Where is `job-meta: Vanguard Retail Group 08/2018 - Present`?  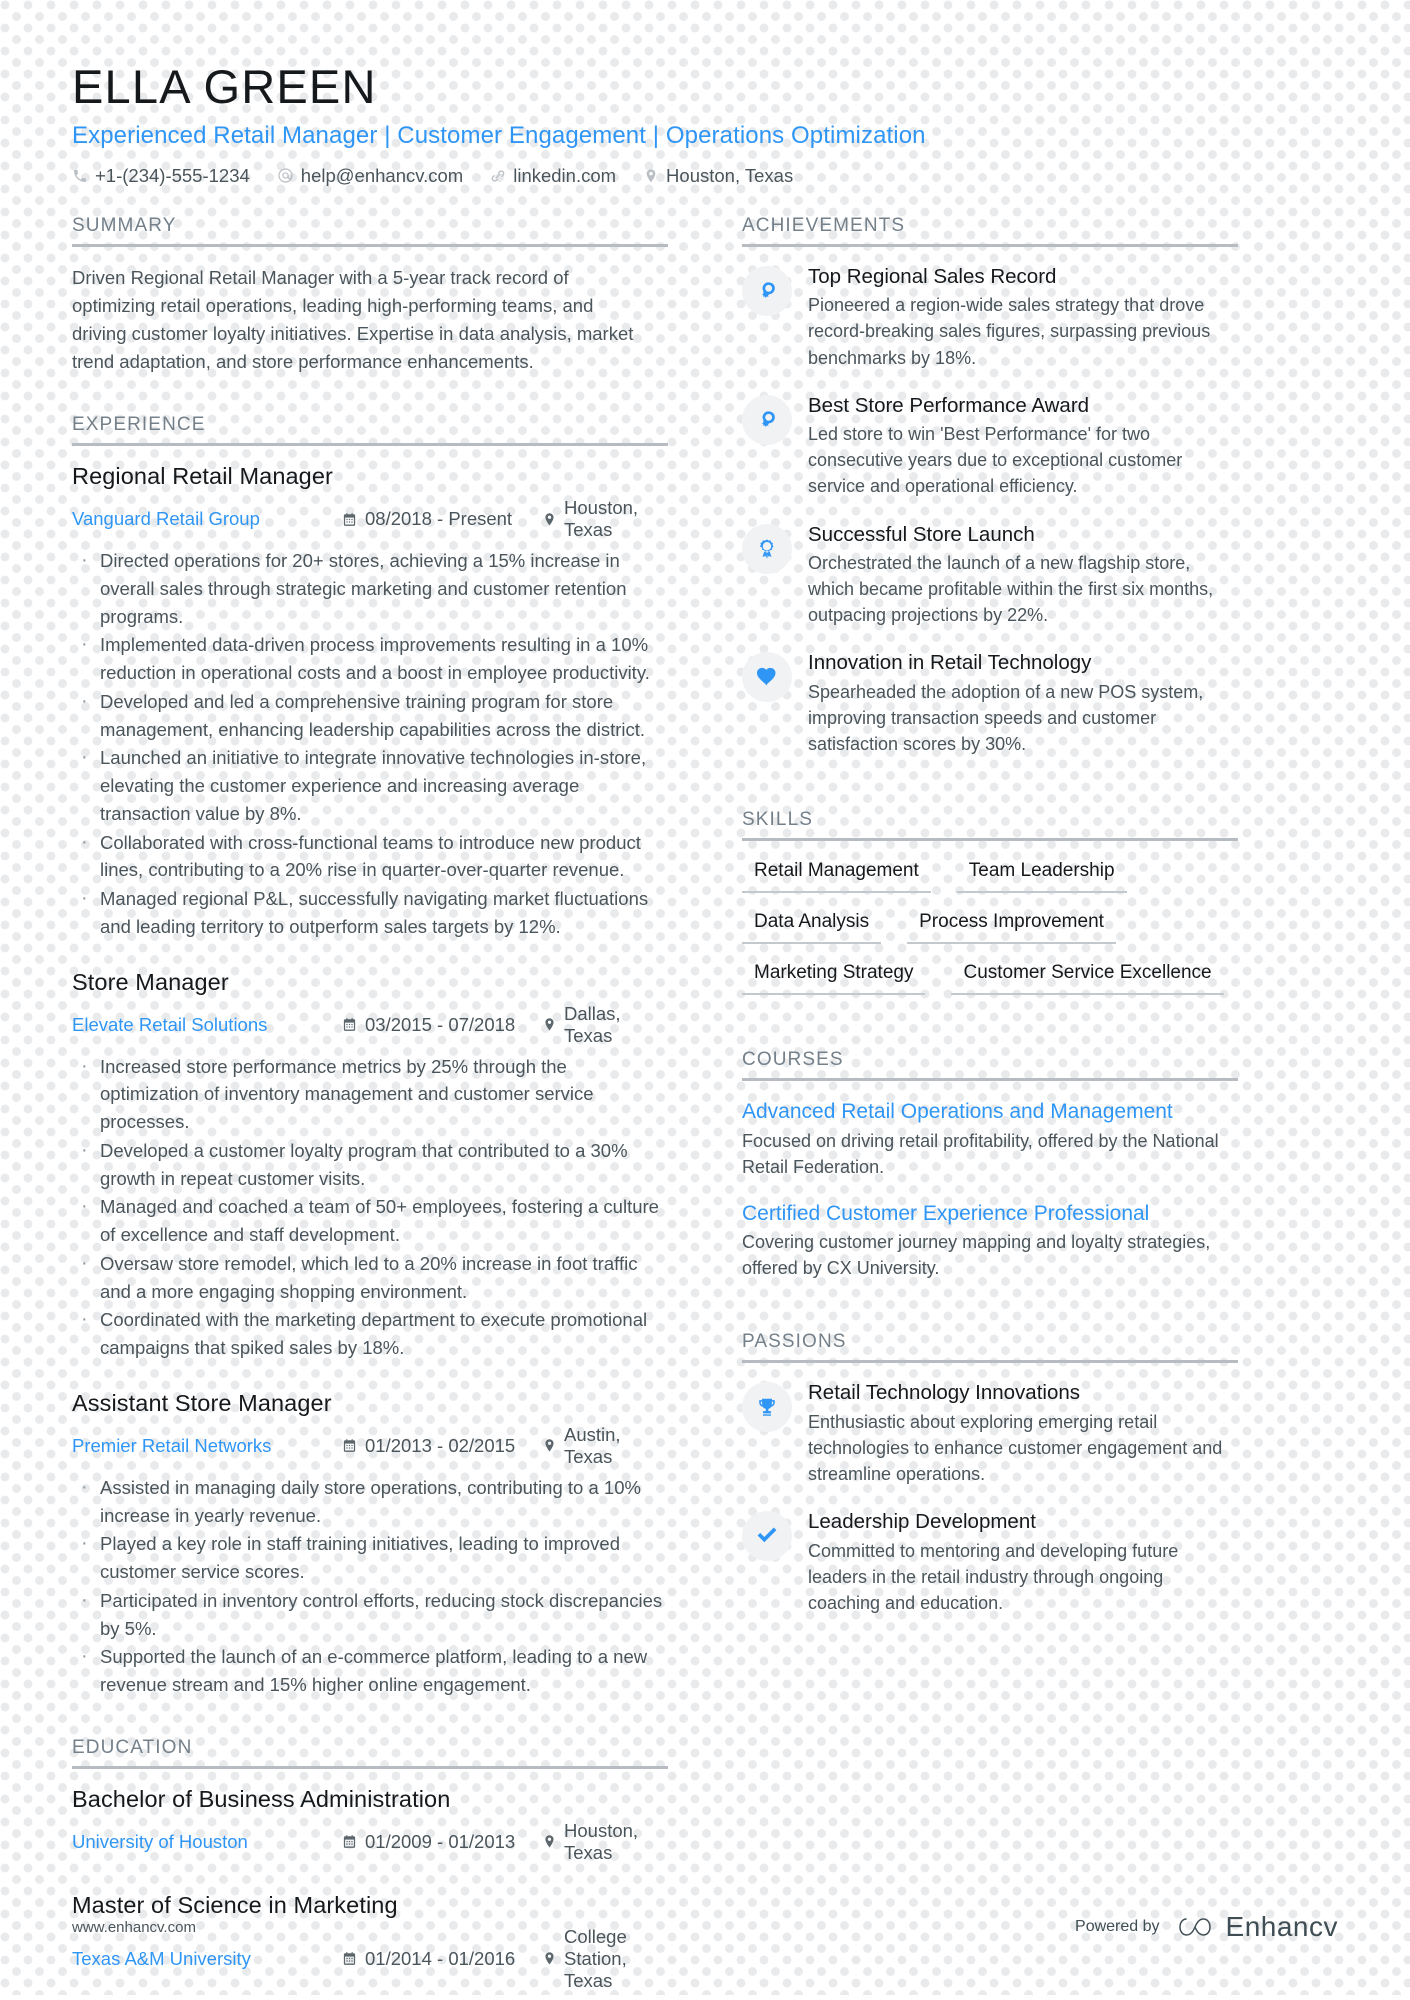 job-meta: Vanguard Retail Group 08/2018 - Present is located at coordinates (370, 519).